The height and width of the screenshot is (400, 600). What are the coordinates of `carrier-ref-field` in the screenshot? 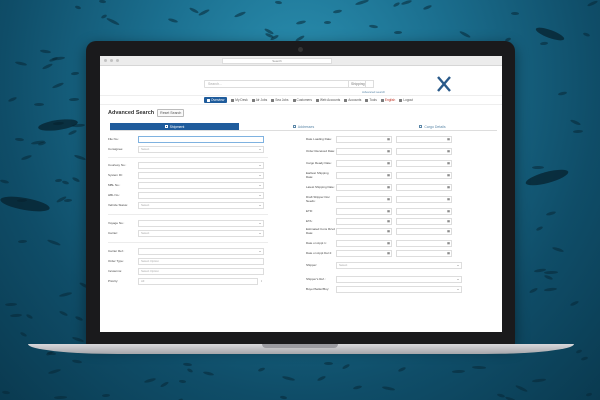 It's located at (201, 251).